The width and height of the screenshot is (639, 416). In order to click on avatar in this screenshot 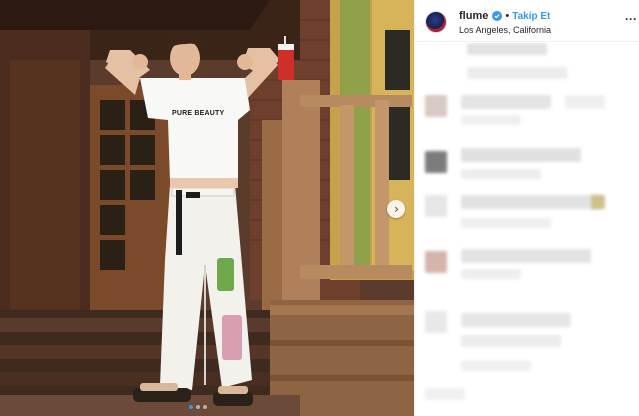, I will do `click(436, 22)`.